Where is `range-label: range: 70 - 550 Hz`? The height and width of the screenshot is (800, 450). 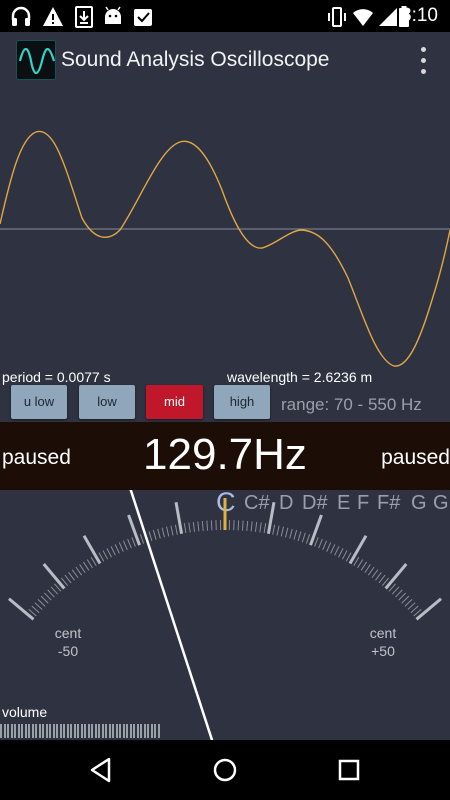 range-label: range: 70 - 550 Hz is located at coordinates (351, 404).